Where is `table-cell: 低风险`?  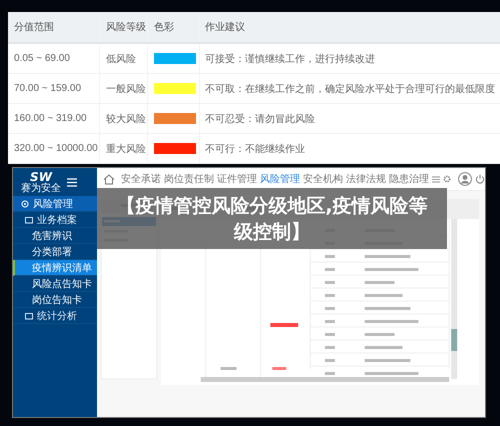
table-cell: 低风险 is located at coordinates (124, 58).